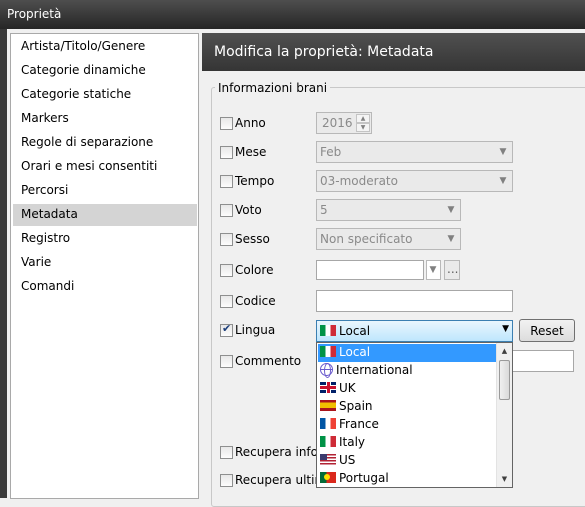 This screenshot has height=507, width=585. I want to click on sidebar-item-label: Artista/Titolo/Genere, so click(83, 46).